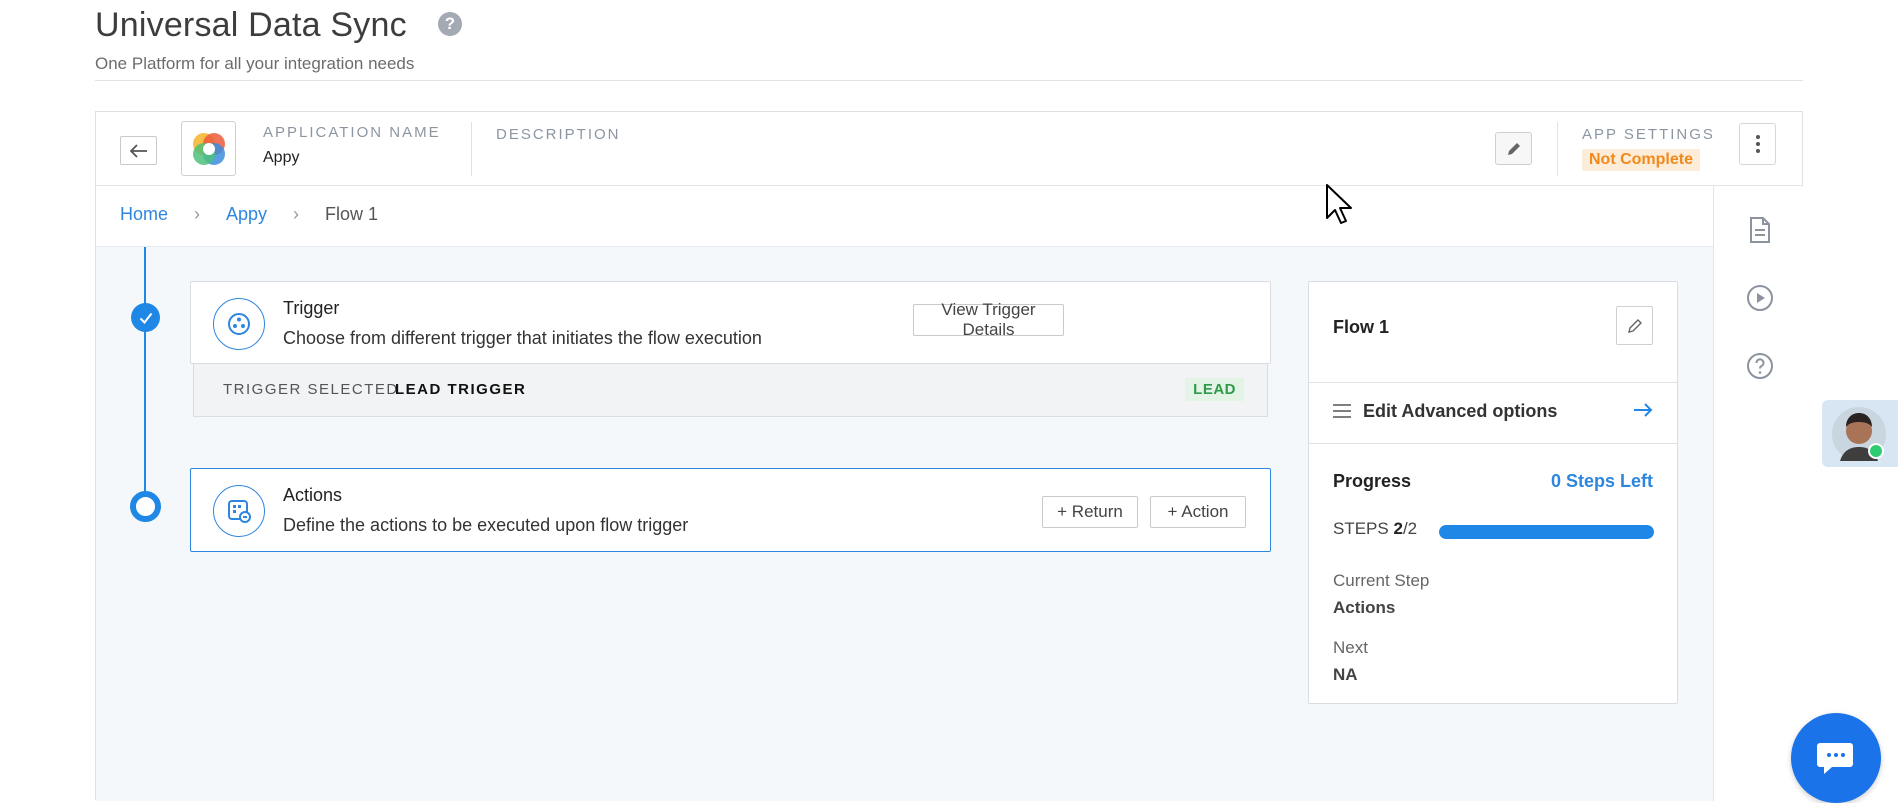 The image size is (1898, 803). Describe the element at coordinates (1760, 298) in the screenshot. I see `play-circle-icon` at that location.